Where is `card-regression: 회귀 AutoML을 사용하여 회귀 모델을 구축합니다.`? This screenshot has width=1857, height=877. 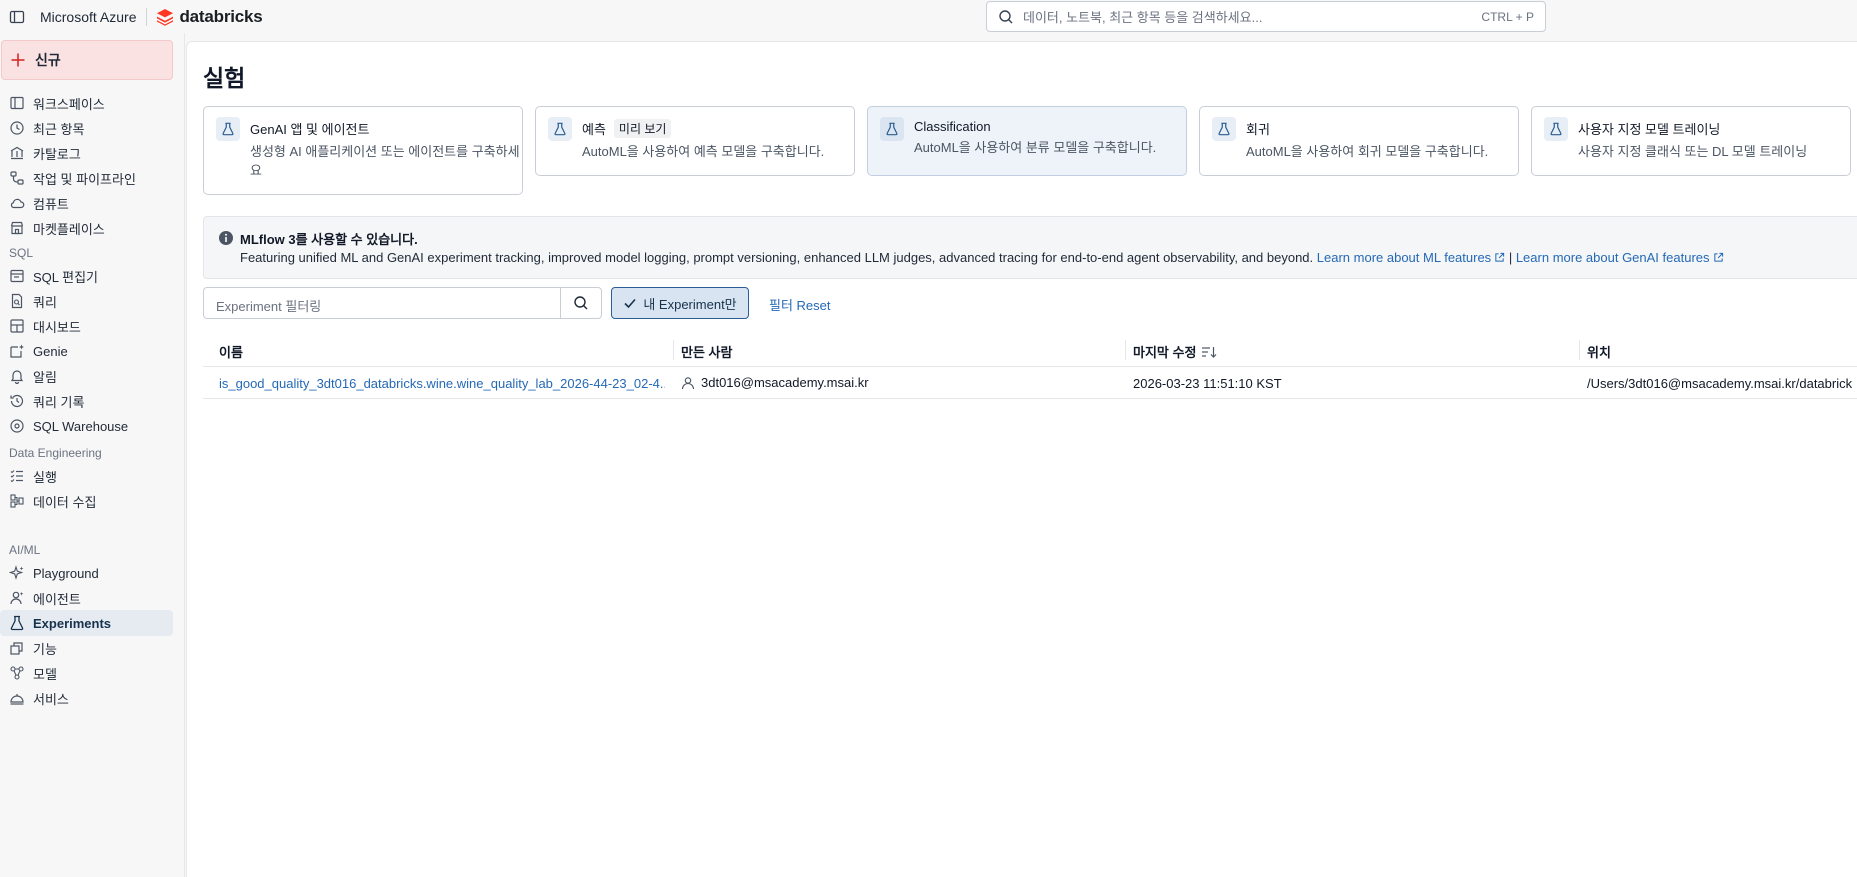
card-regression: 회귀 AutoML을 사용하여 회귀 모델을 구축합니다. is located at coordinates (1359, 141).